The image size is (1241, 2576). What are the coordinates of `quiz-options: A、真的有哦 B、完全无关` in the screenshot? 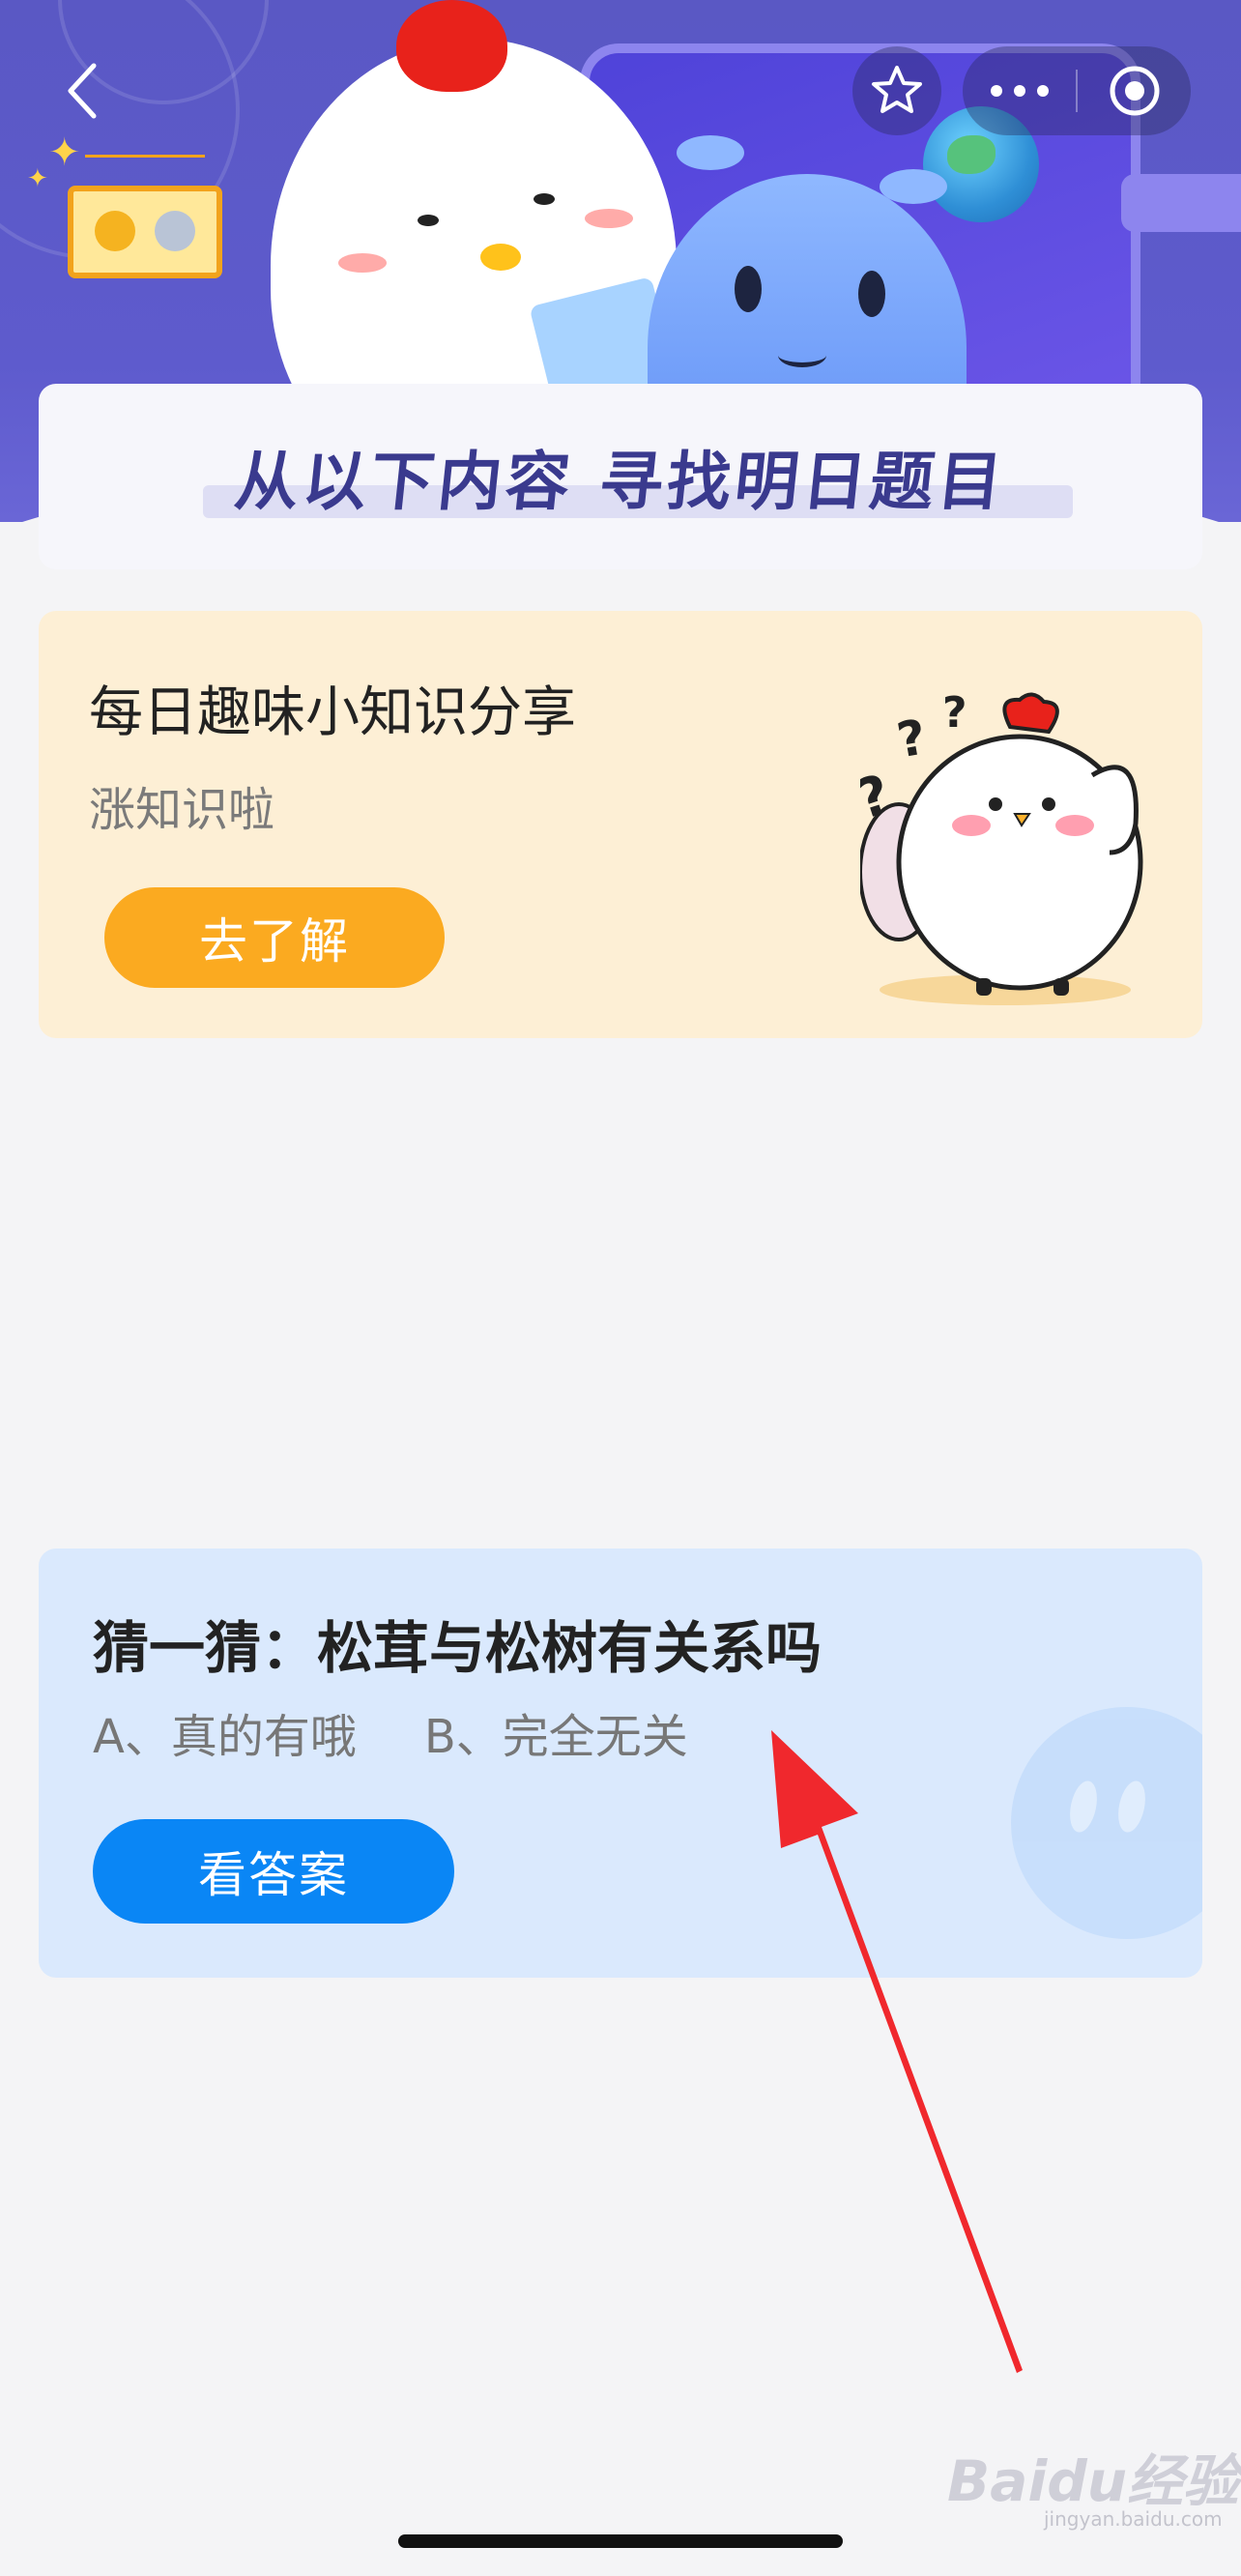 It's located at (390, 1732).